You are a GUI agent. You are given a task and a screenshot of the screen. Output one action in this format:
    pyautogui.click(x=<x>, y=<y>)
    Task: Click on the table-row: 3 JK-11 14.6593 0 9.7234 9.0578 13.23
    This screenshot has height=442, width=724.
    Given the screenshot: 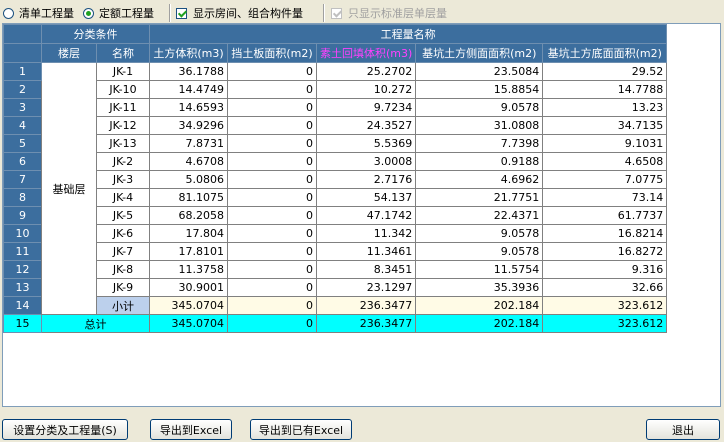 What is the action you would take?
    pyautogui.click(x=335, y=107)
    